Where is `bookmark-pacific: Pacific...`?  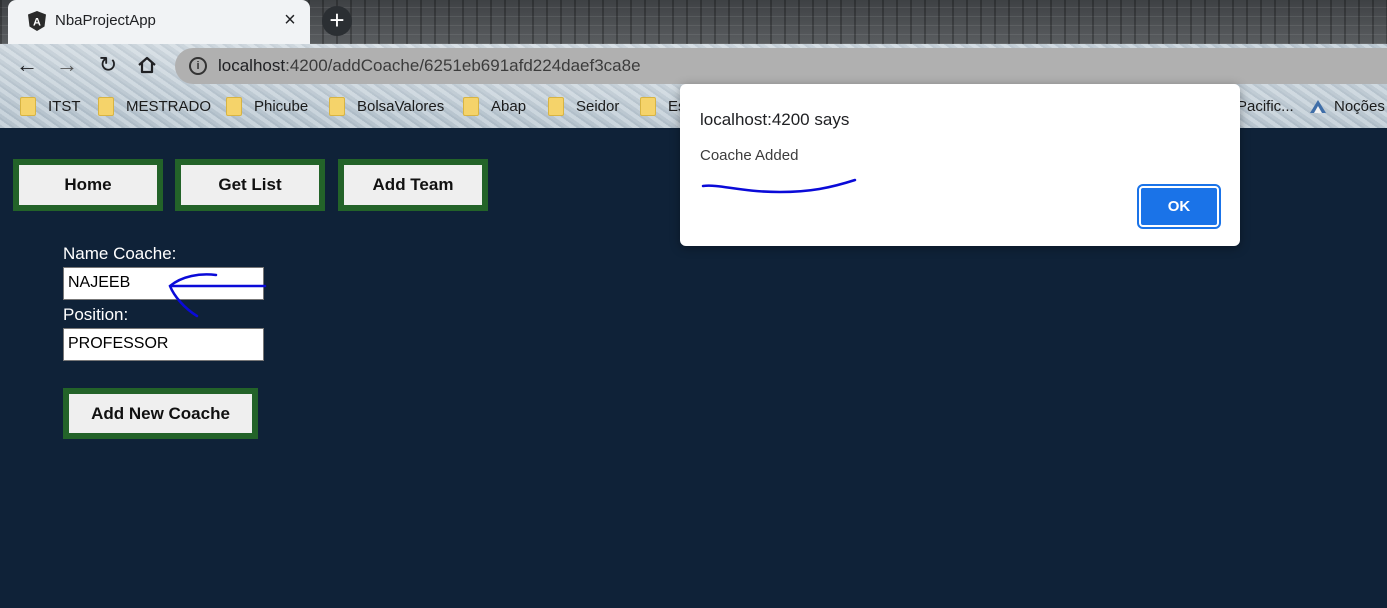 bookmark-pacific: Pacific... is located at coordinates (1265, 106).